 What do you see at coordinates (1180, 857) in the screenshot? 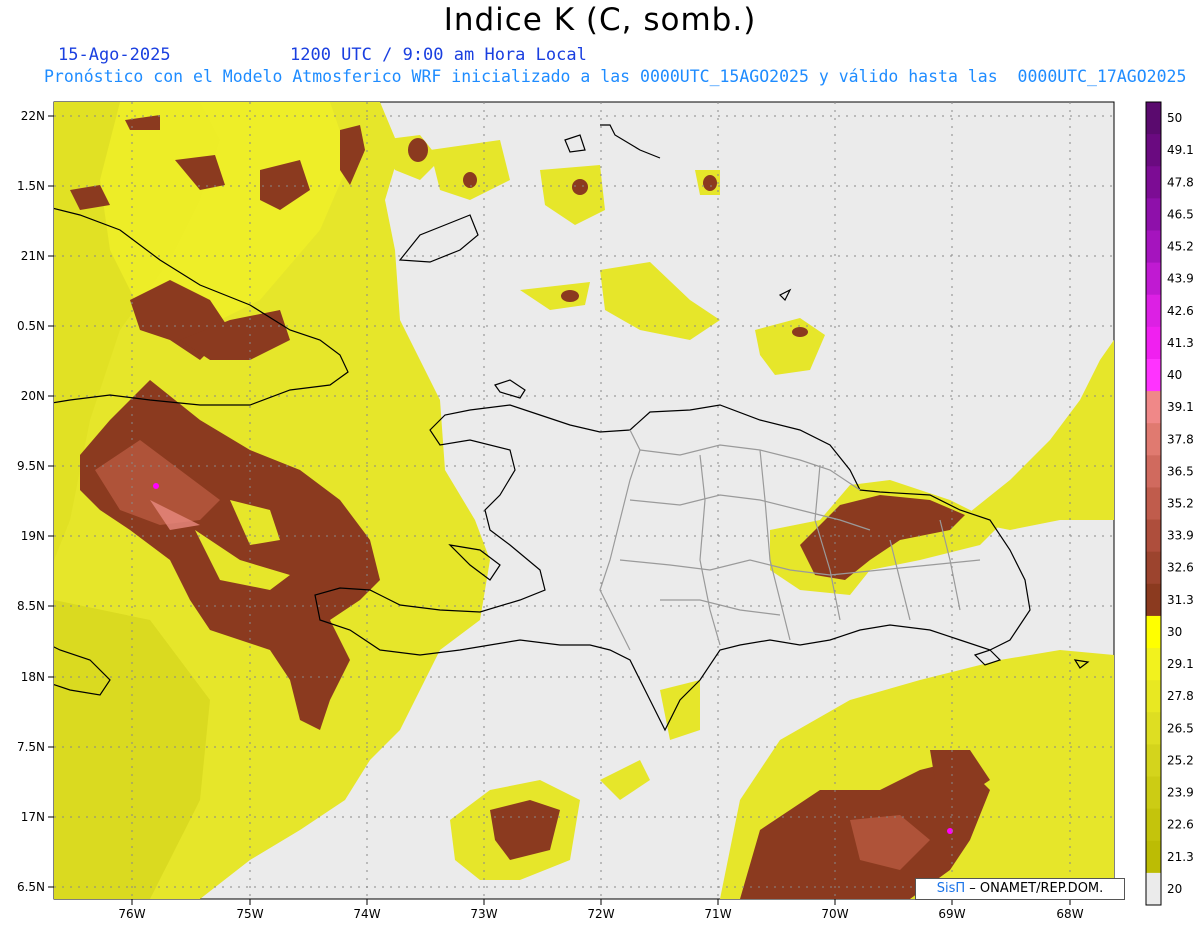
I see `colorbar-label: 21.3` at bounding box center [1180, 857].